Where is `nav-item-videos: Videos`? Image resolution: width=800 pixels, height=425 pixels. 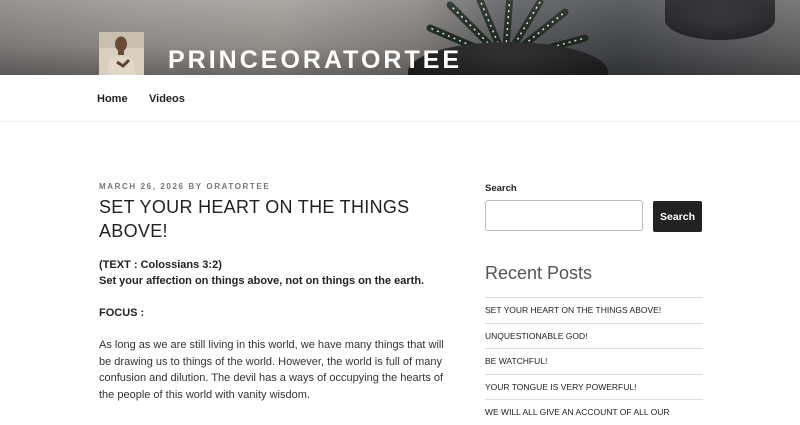
nav-item-videos: Videos is located at coordinates (167, 99).